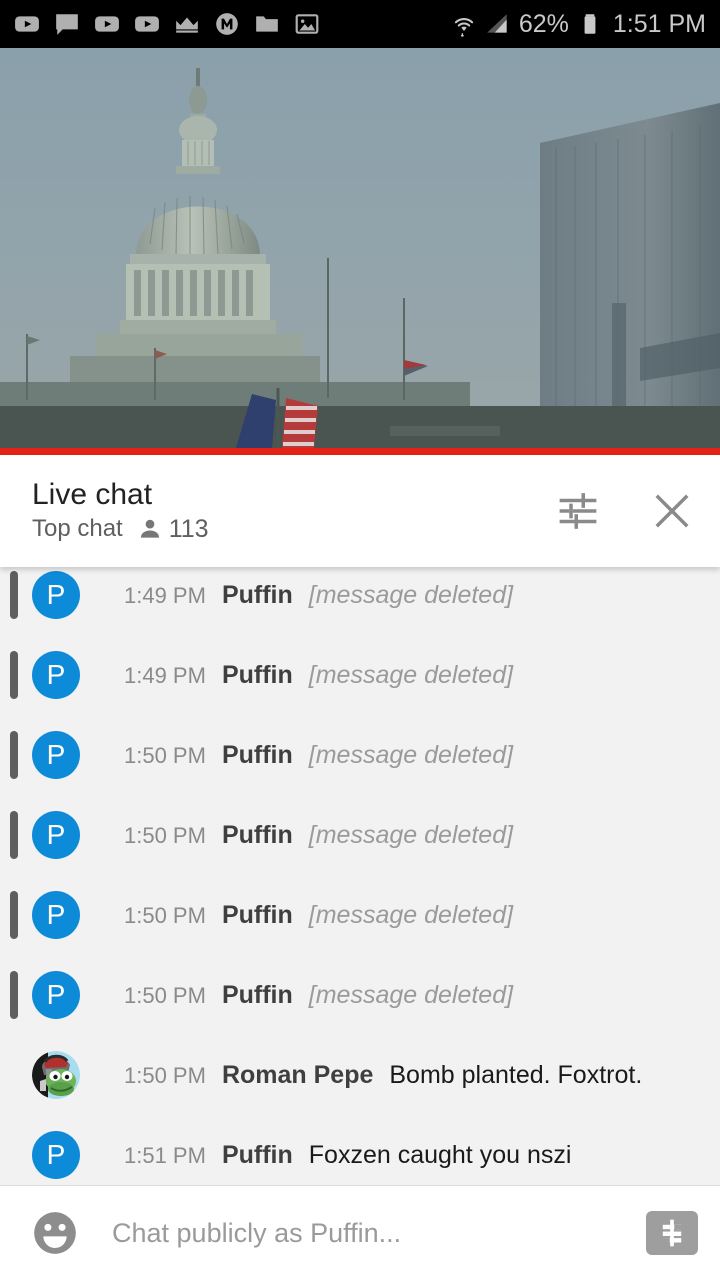  Describe the element at coordinates (67, 24) in the screenshot. I see `chat-bubble-icon` at that location.